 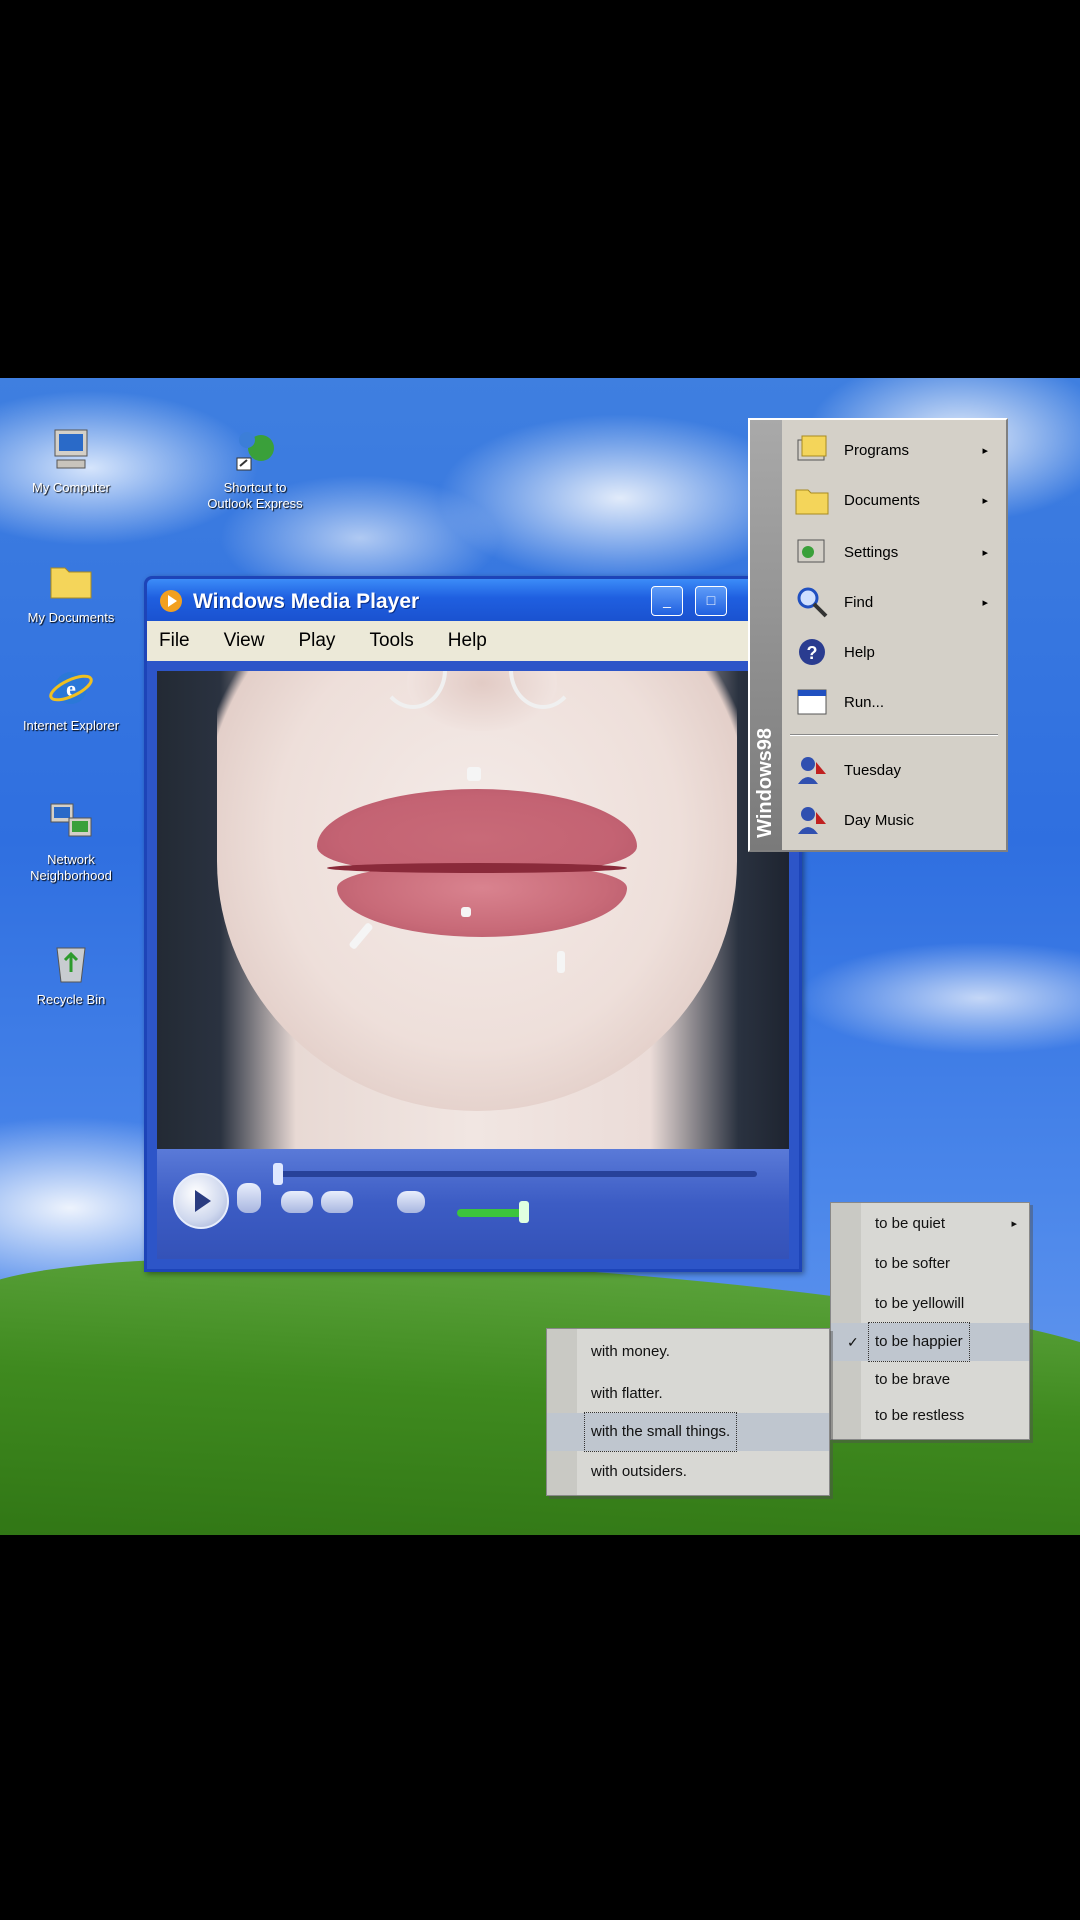 I want to click on playback-controls, so click(x=473, y=1204).